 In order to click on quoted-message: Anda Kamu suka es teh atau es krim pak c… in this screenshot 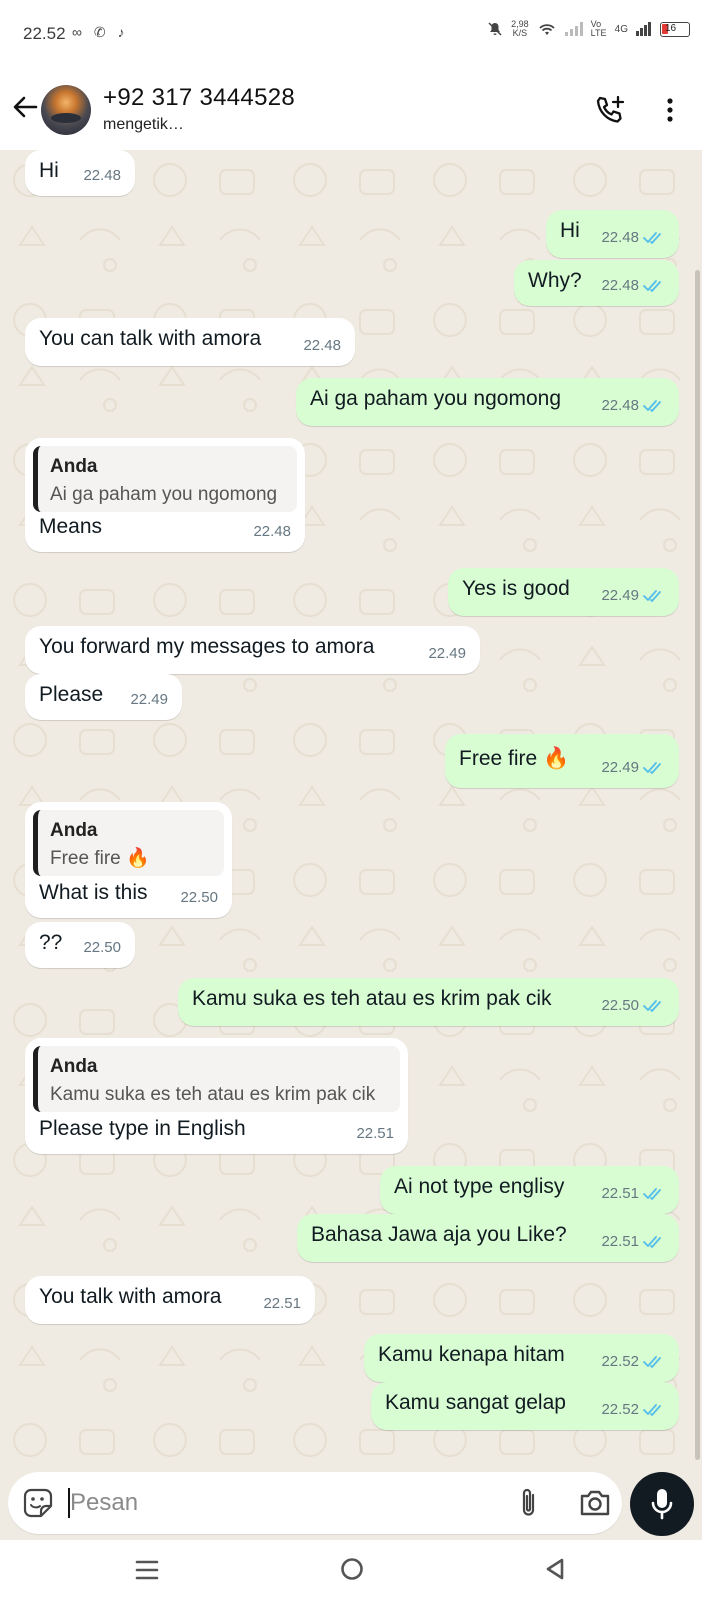, I will do `click(216, 1079)`.